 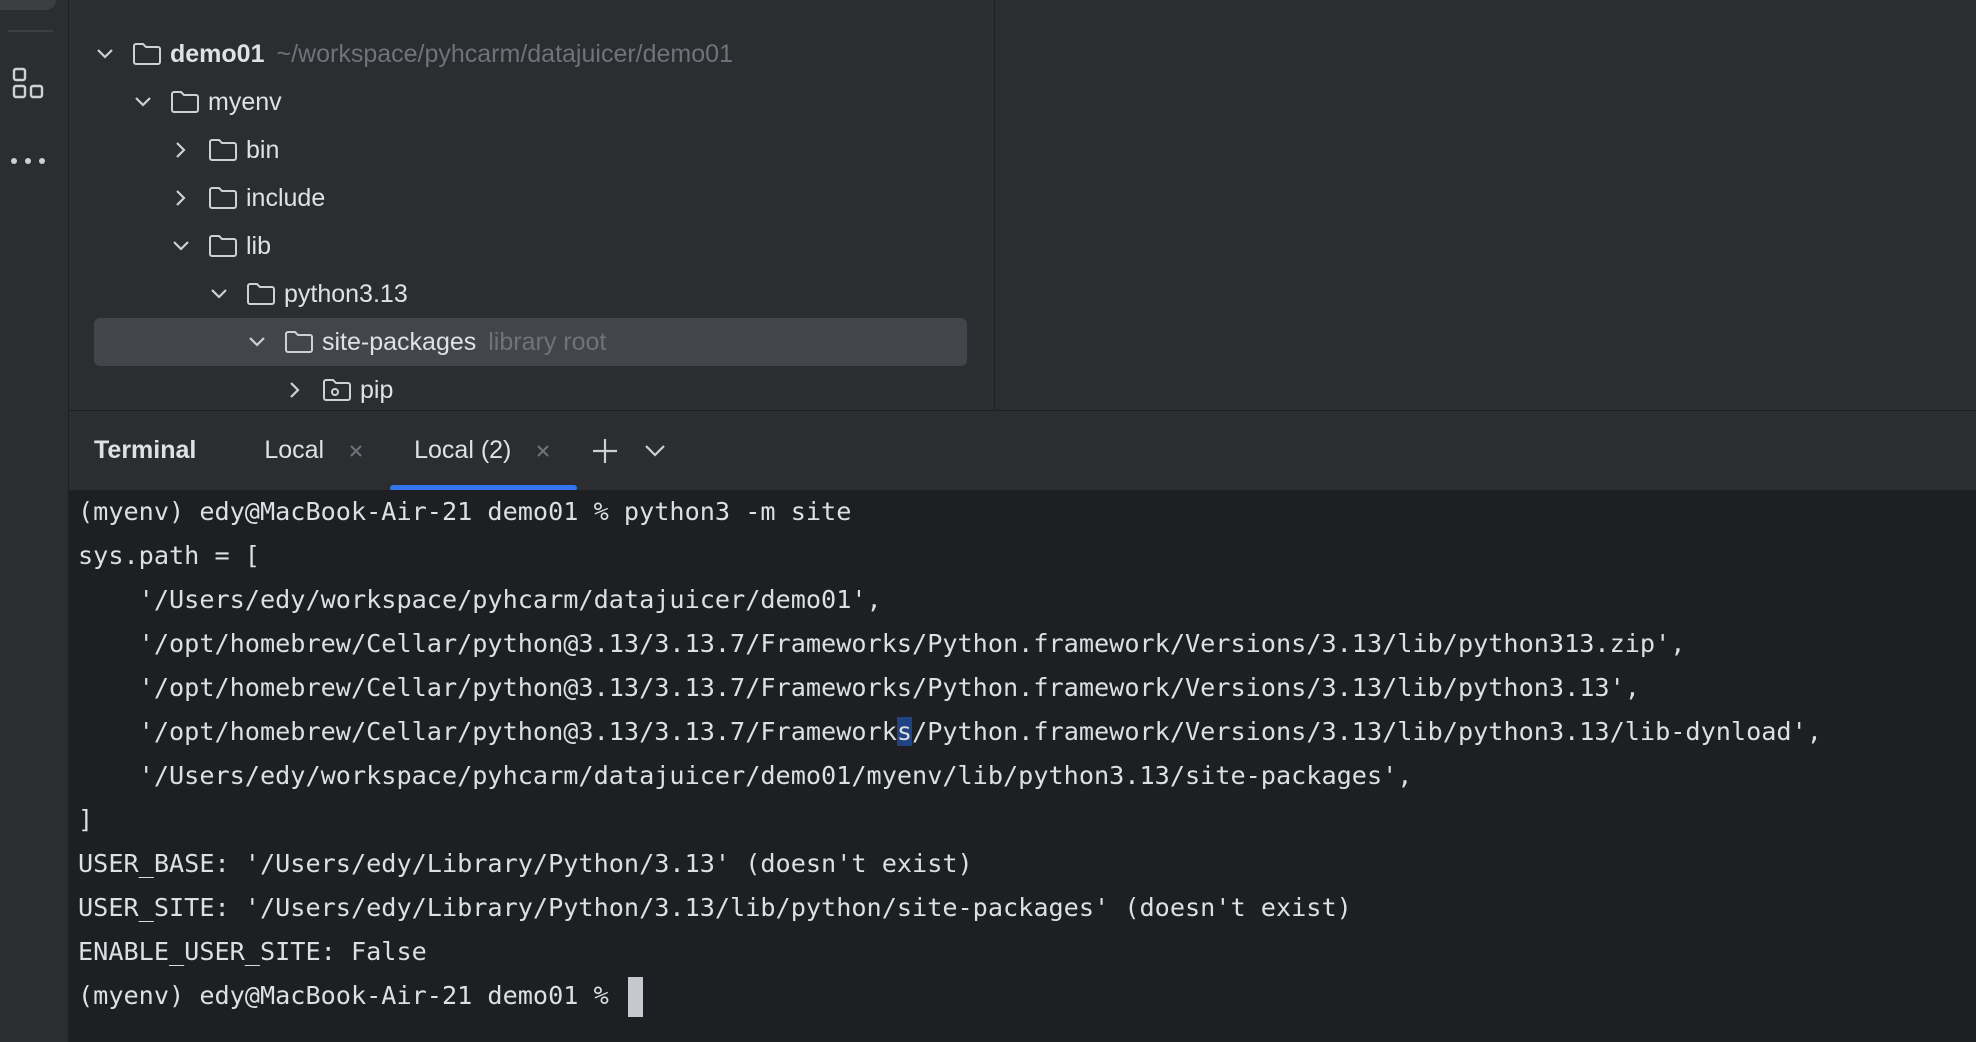 I want to click on tree-item-label: site-packages, so click(x=399, y=341).